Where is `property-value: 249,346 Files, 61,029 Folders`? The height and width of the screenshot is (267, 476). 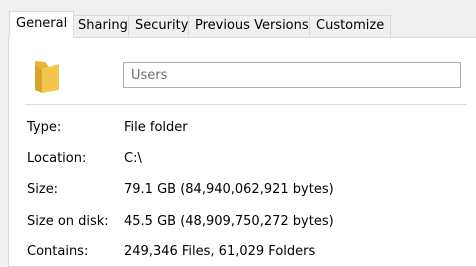 property-value: 249,346 Files, 61,029 Folders is located at coordinates (220, 251).